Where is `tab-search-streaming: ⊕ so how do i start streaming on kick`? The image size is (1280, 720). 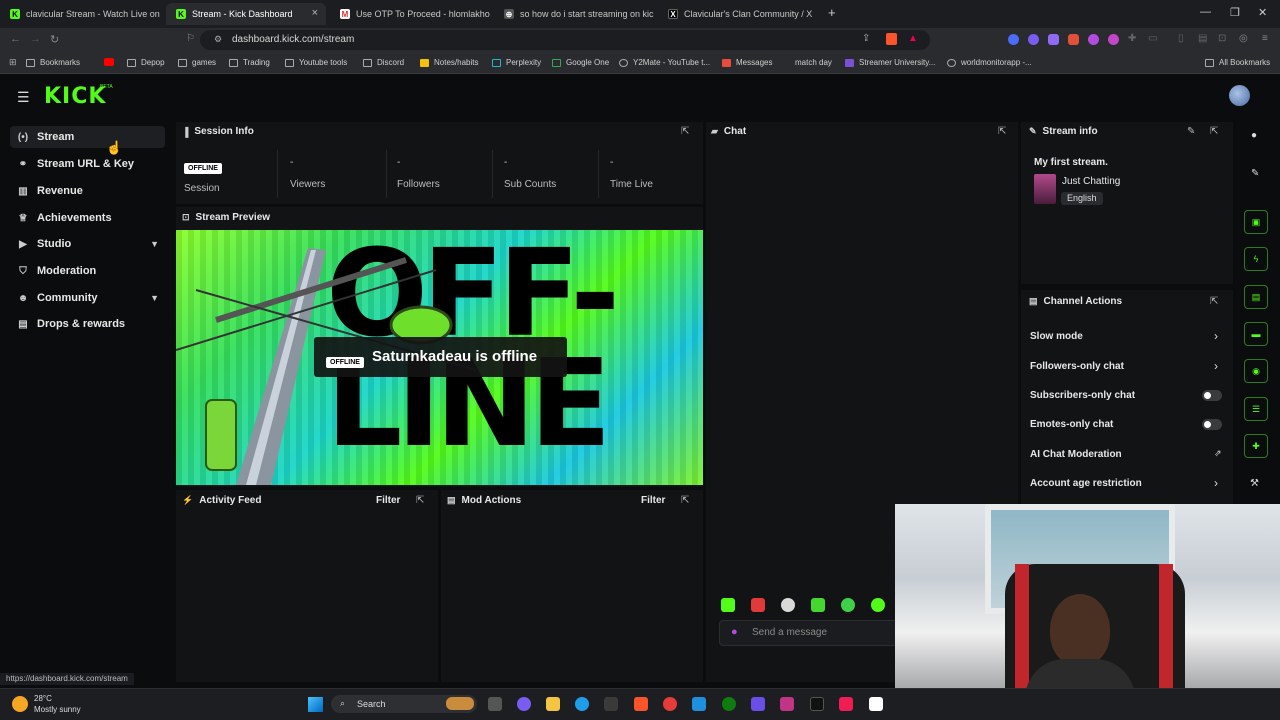 tab-search-streaming: ⊕ so how do i start streaming on kick is located at coordinates (574, 14).